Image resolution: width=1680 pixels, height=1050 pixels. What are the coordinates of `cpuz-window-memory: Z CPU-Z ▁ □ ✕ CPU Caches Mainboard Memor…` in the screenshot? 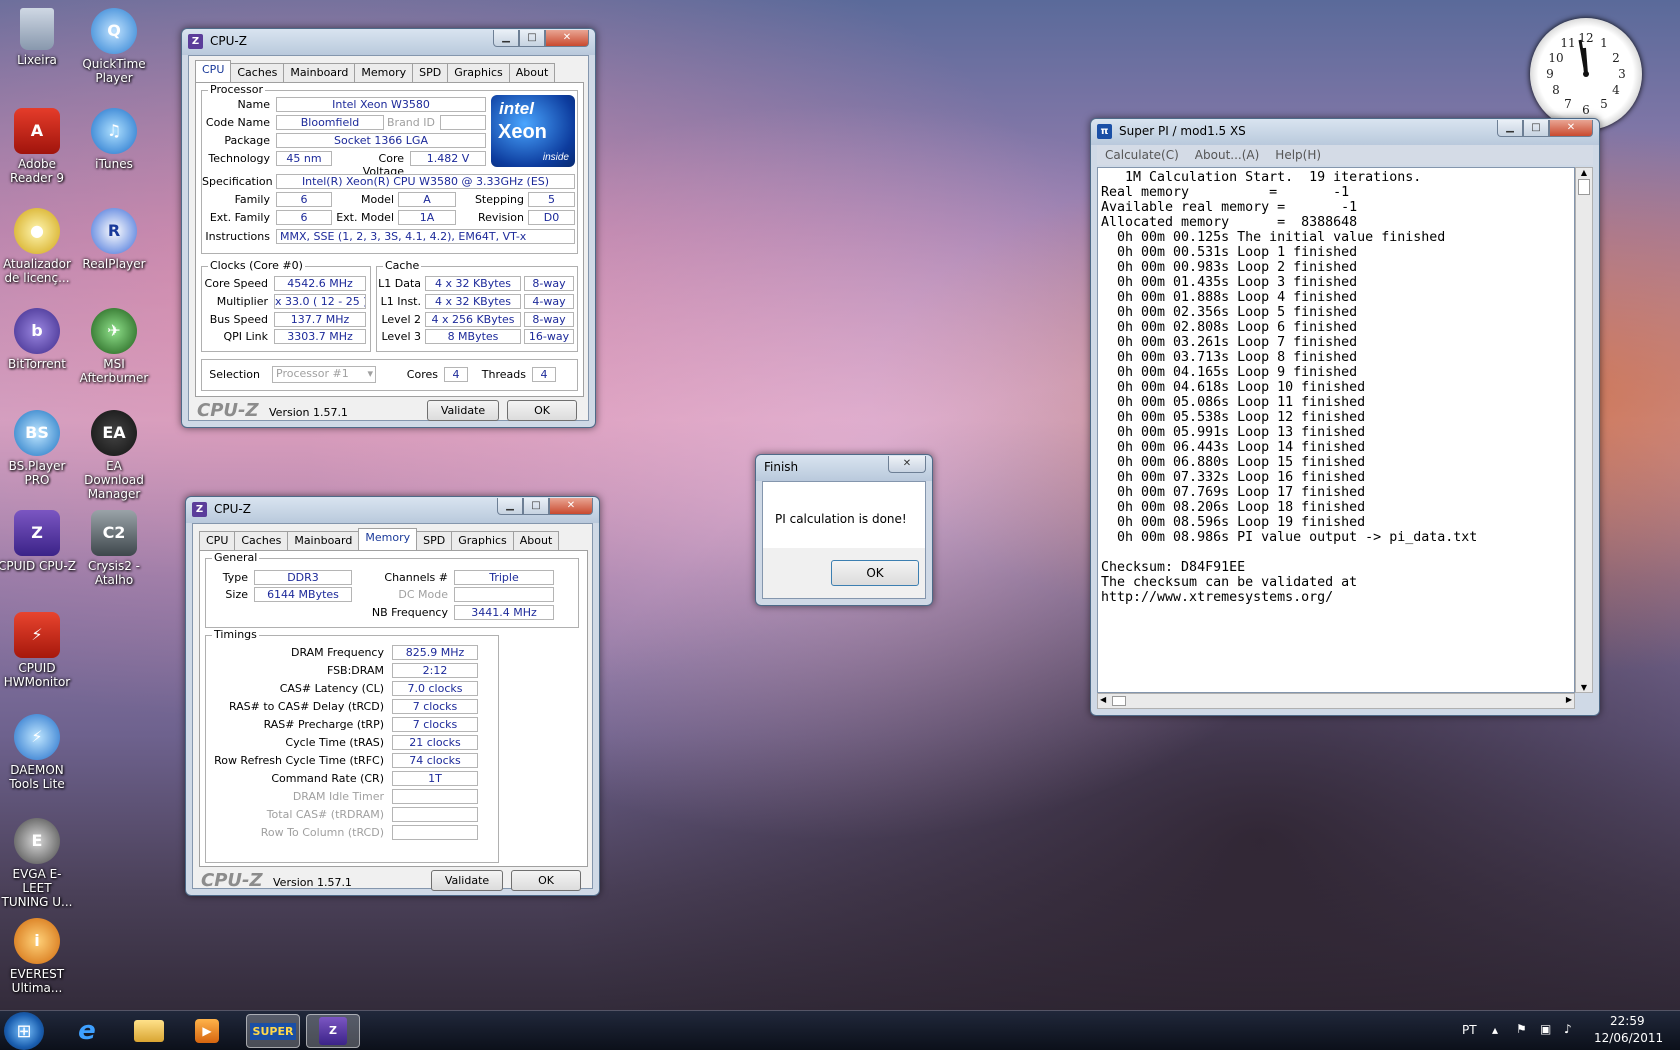 It's located at (392, 696).